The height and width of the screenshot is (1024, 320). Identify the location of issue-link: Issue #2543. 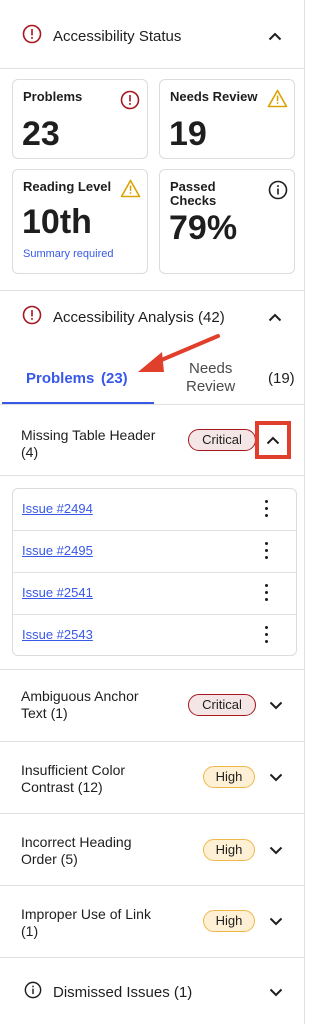
(57, 634).